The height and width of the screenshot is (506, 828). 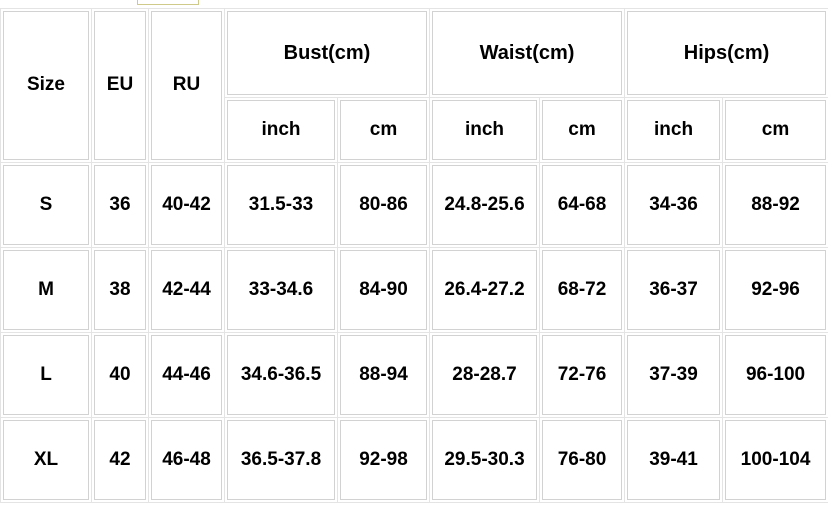 I want to click on cell-ru: 40-42, so click(x=187, y=205).